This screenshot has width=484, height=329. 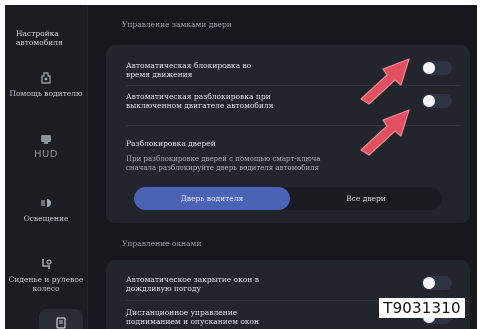 I want to click on driver-assist-icon, so click(x=46, y=78).